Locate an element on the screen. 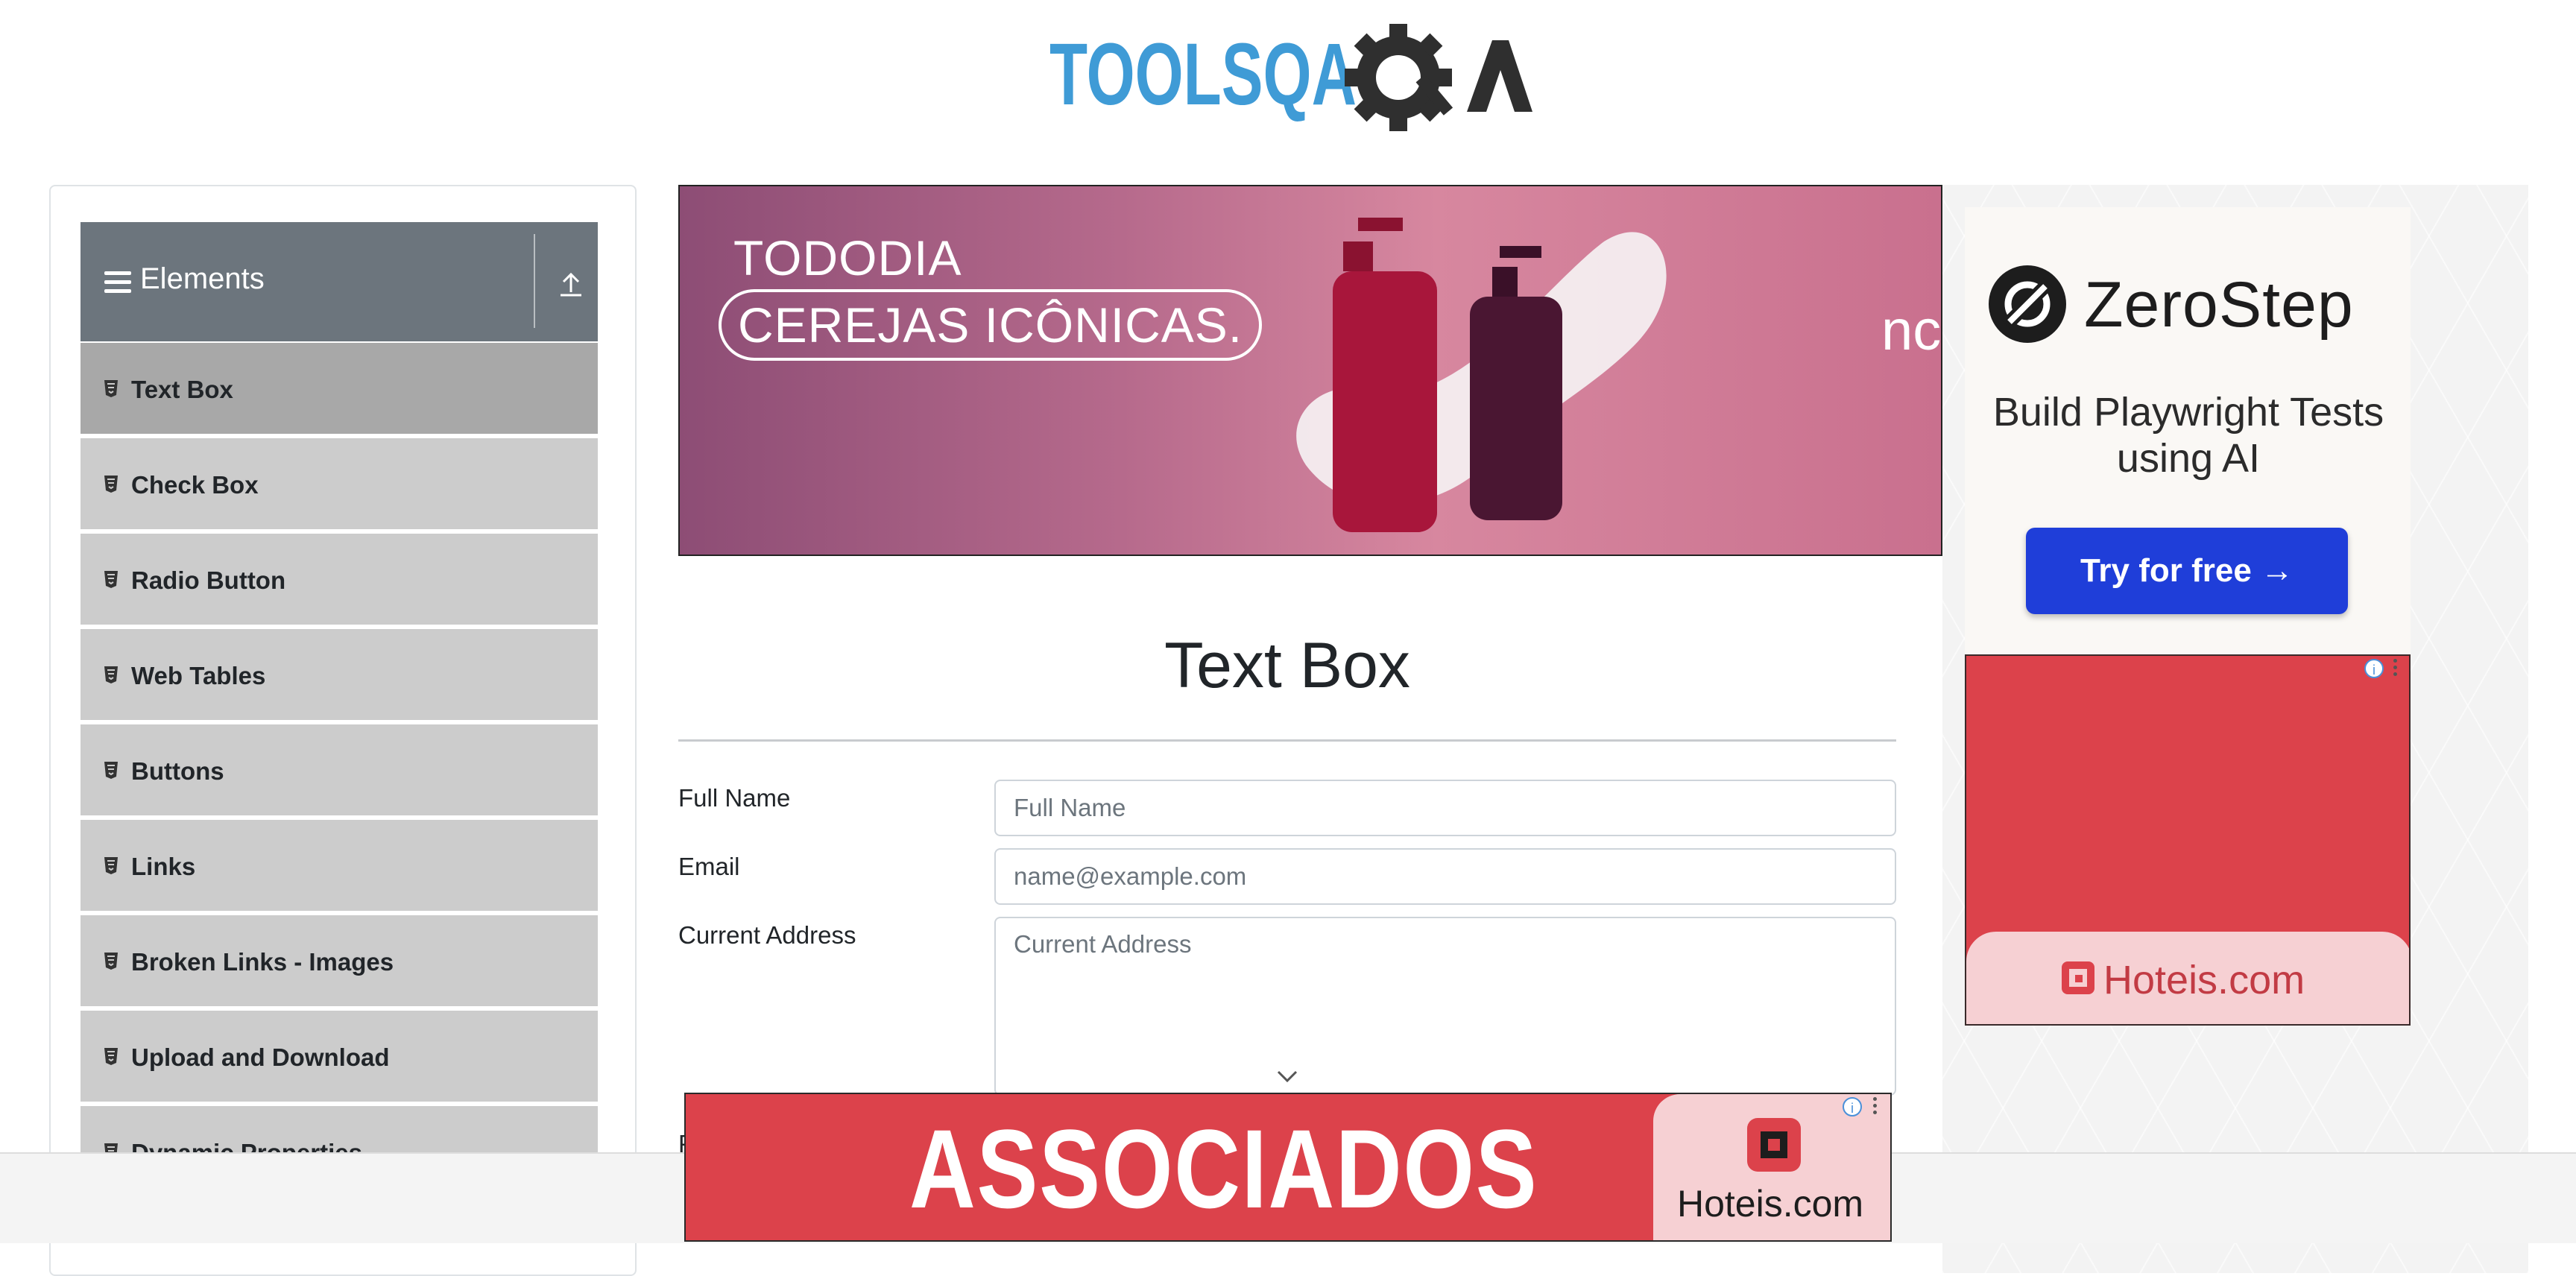 Image resolution: width=2576 pixels, height=1276 pixels. logo-wordmark: TOOLSQA is located at coordinates (1203, 74).